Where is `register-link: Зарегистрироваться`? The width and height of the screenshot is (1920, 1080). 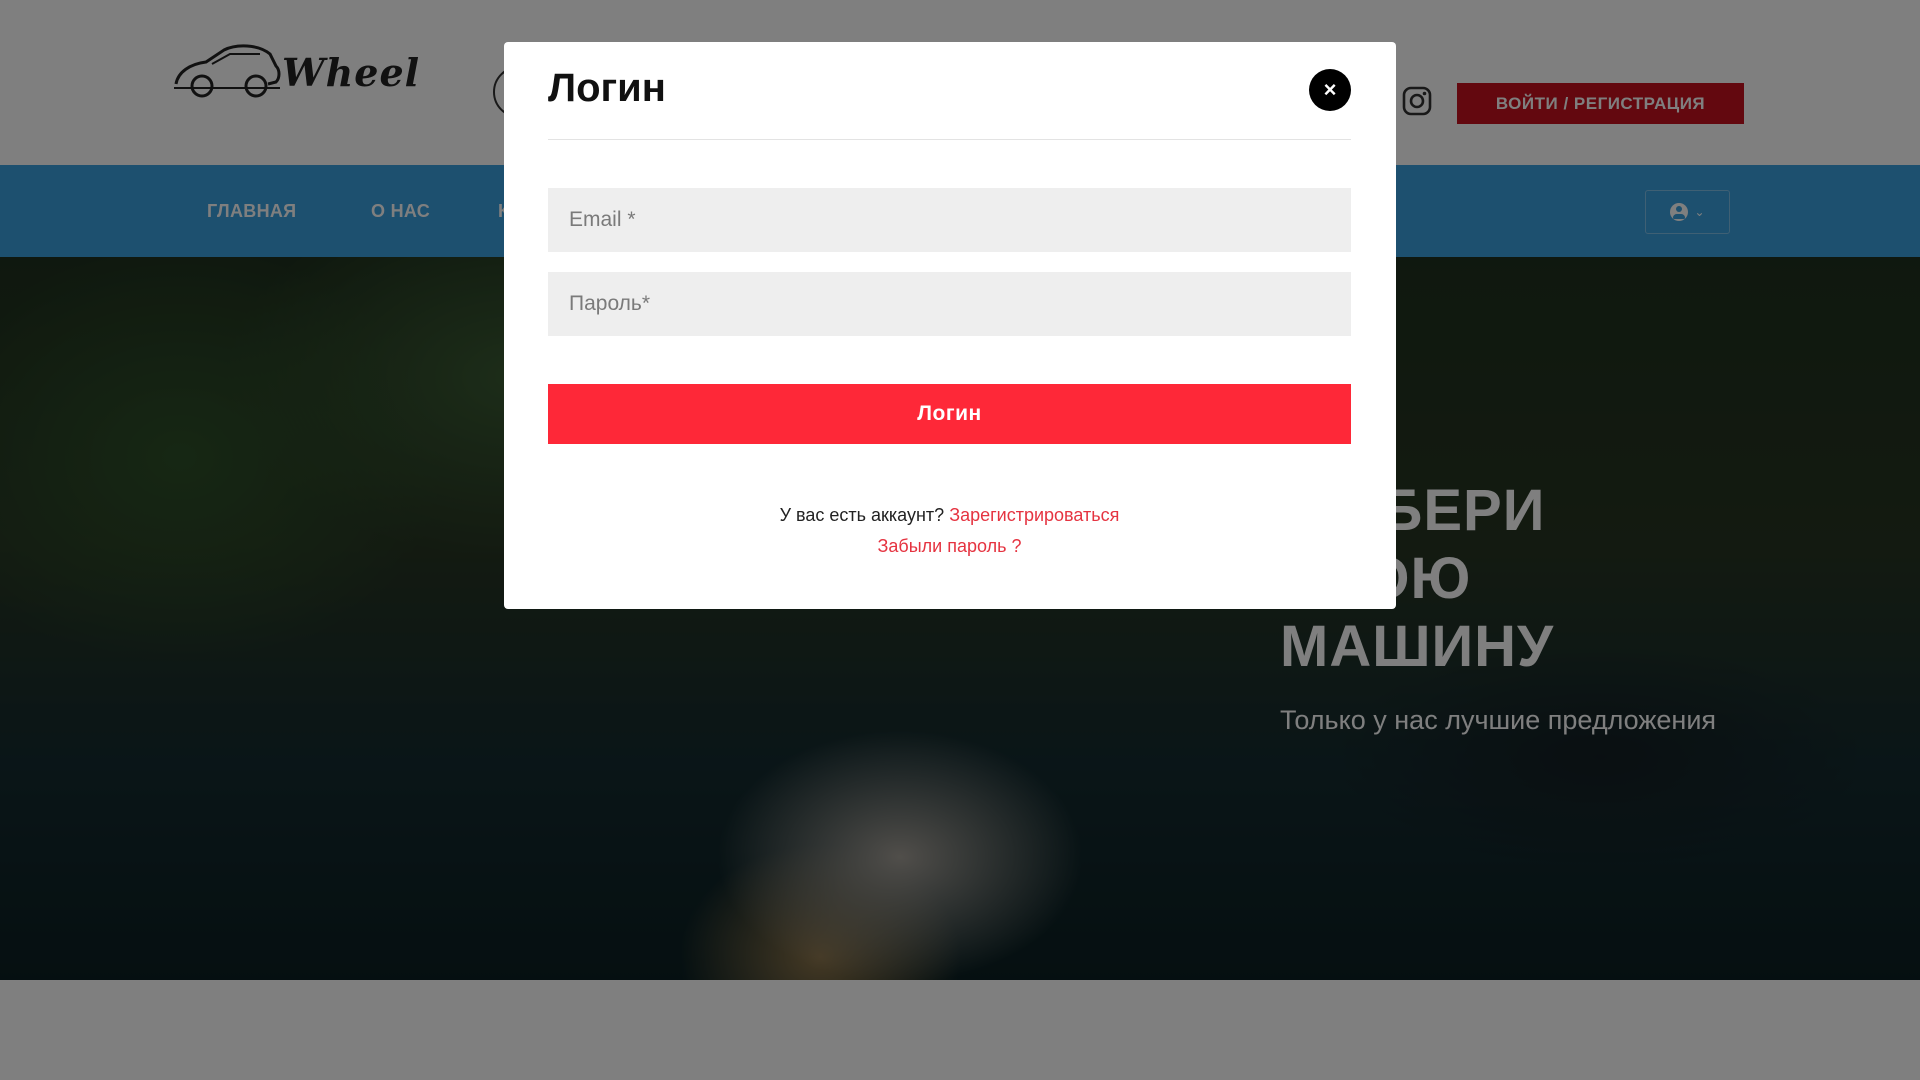 register-link: Зарегистрироваться is located at coordinates (1034, 515).